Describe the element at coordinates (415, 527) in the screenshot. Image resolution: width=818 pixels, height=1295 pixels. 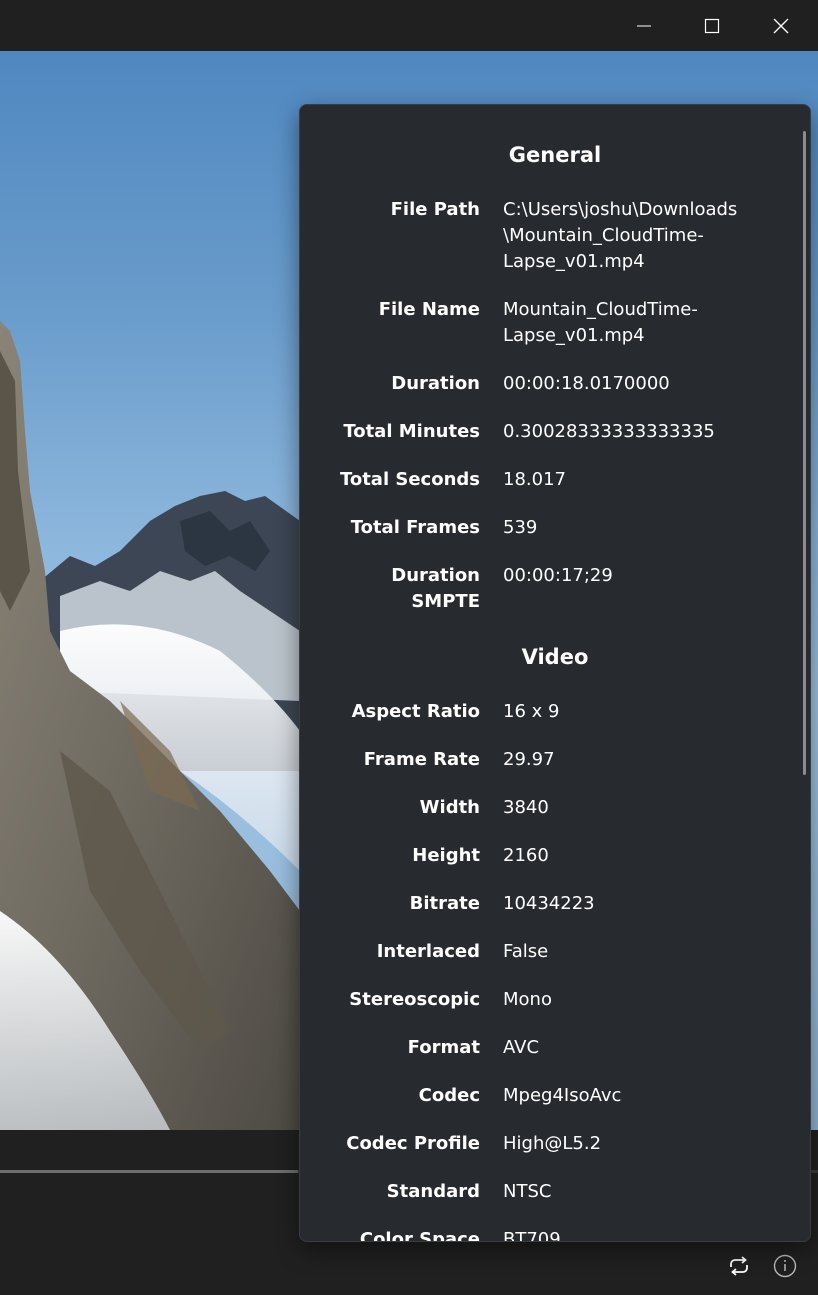
I see `info-row-label: Total Frames` at that location.